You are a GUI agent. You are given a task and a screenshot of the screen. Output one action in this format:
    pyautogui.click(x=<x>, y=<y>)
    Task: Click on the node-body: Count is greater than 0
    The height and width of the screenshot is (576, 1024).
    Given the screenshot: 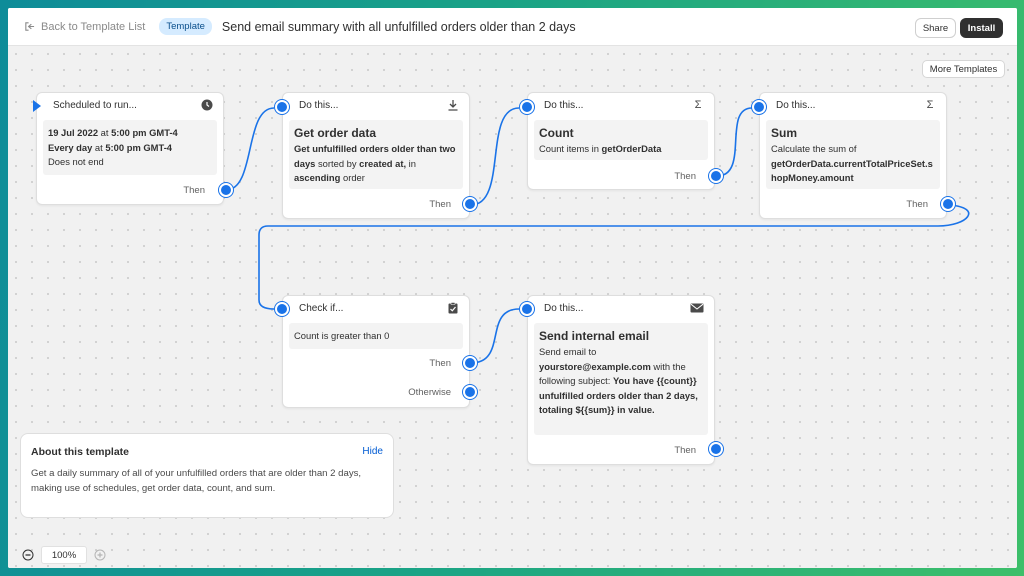 What is the action you would take?
    pyautogui.click(x=376, y=336)
    